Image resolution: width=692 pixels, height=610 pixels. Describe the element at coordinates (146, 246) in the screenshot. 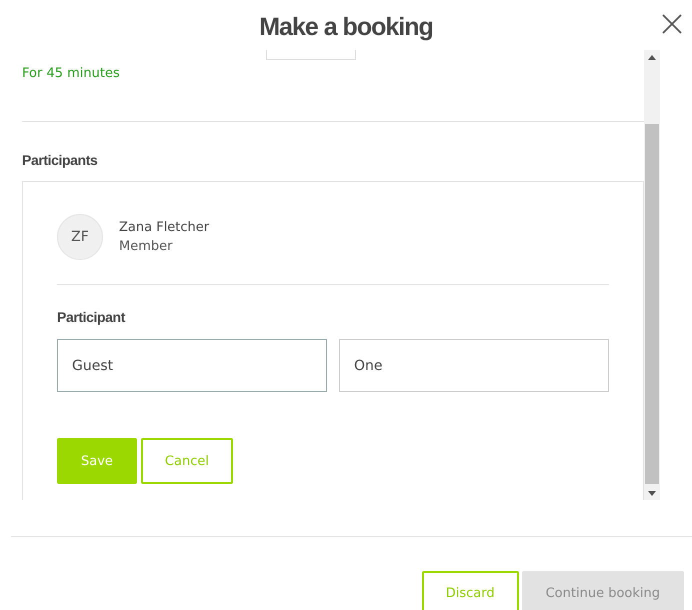

I see `member-role: Member` at that location.